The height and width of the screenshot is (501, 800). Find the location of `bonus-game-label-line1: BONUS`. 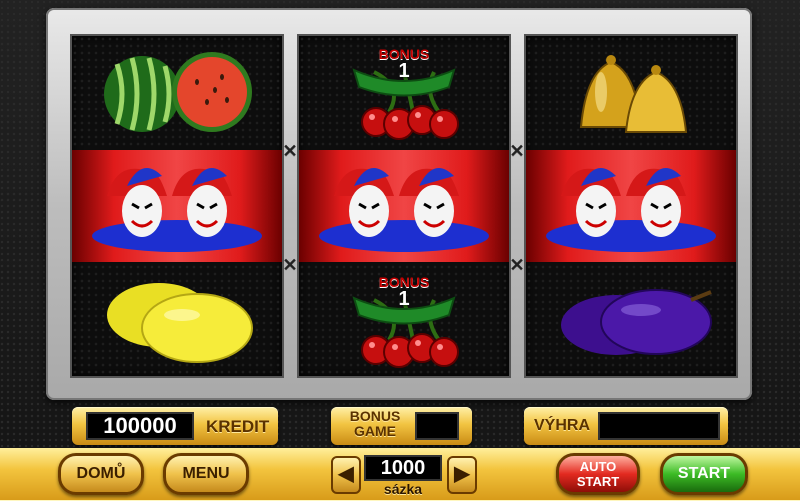

bonus-game-label-line1: BONUS is located at coordinates (375, 416).